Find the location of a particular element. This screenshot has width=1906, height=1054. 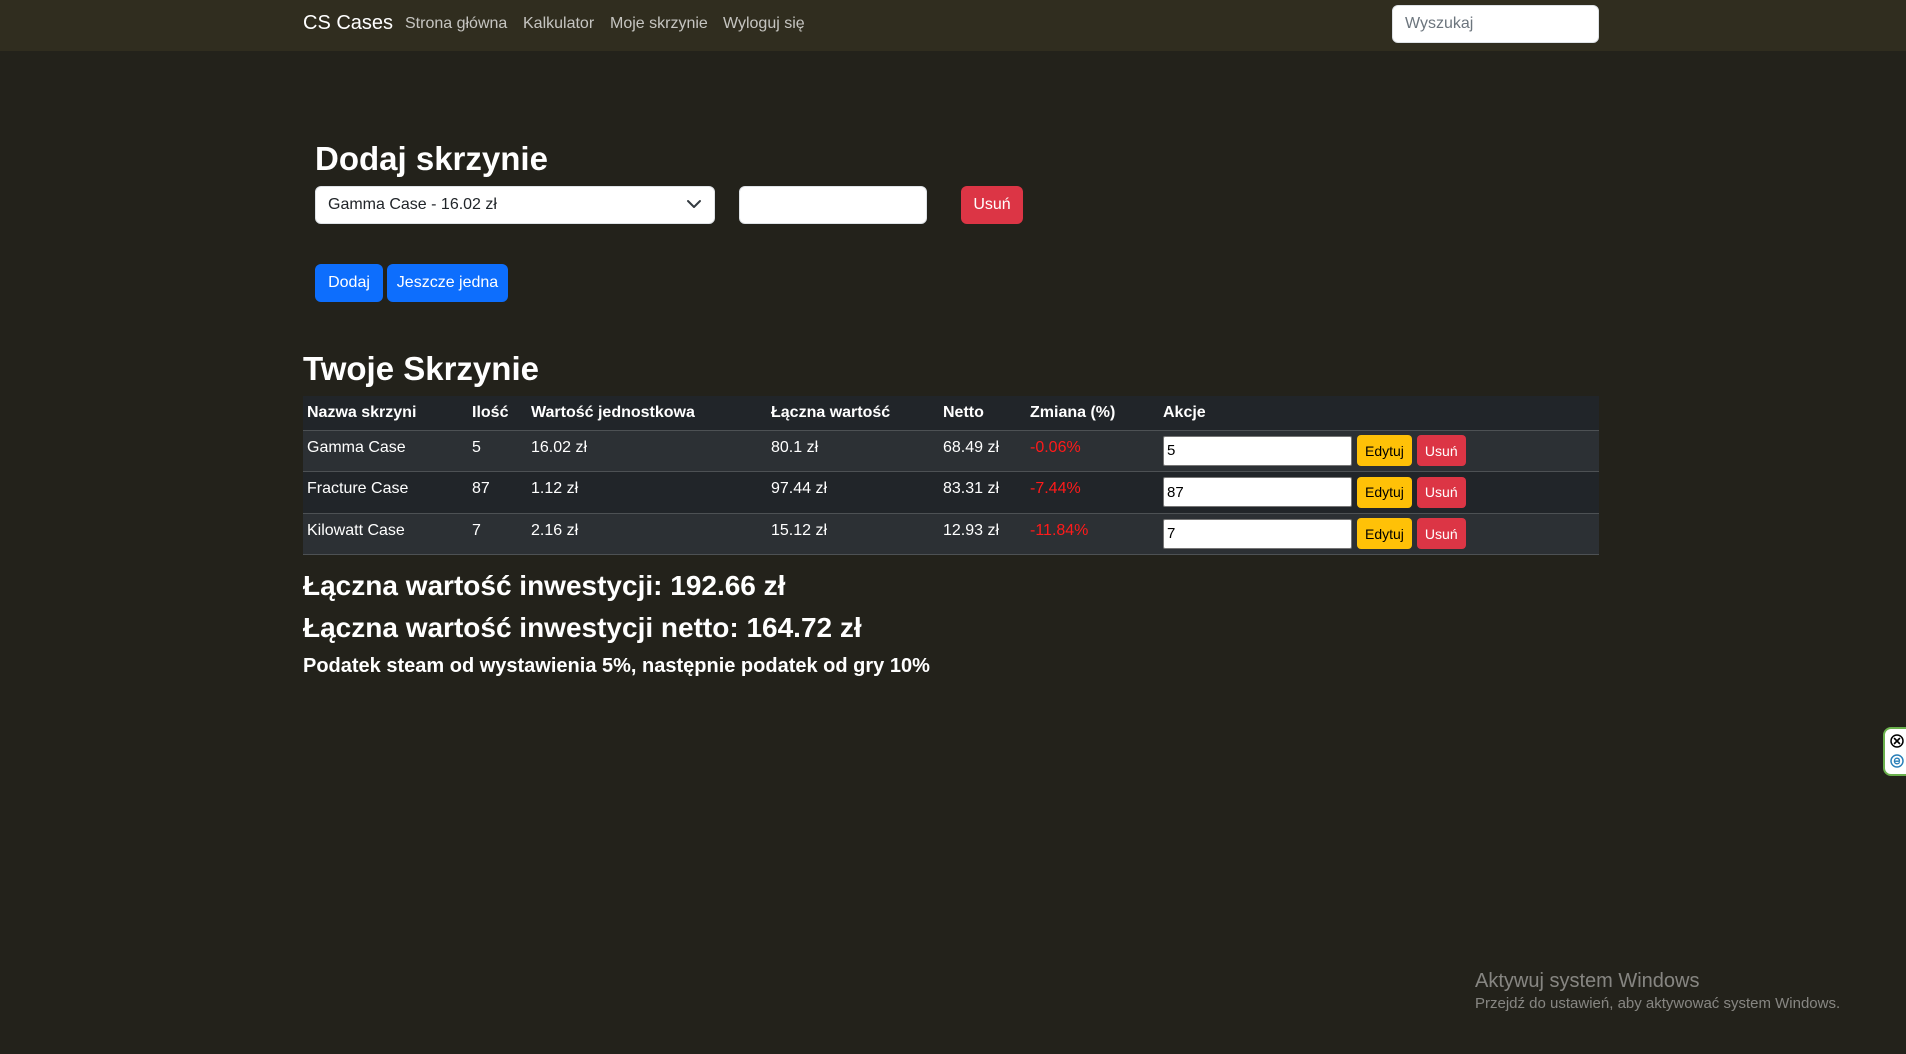

nav-link-my-cases: Moje skrzynie is located at coordinates (659, 24).